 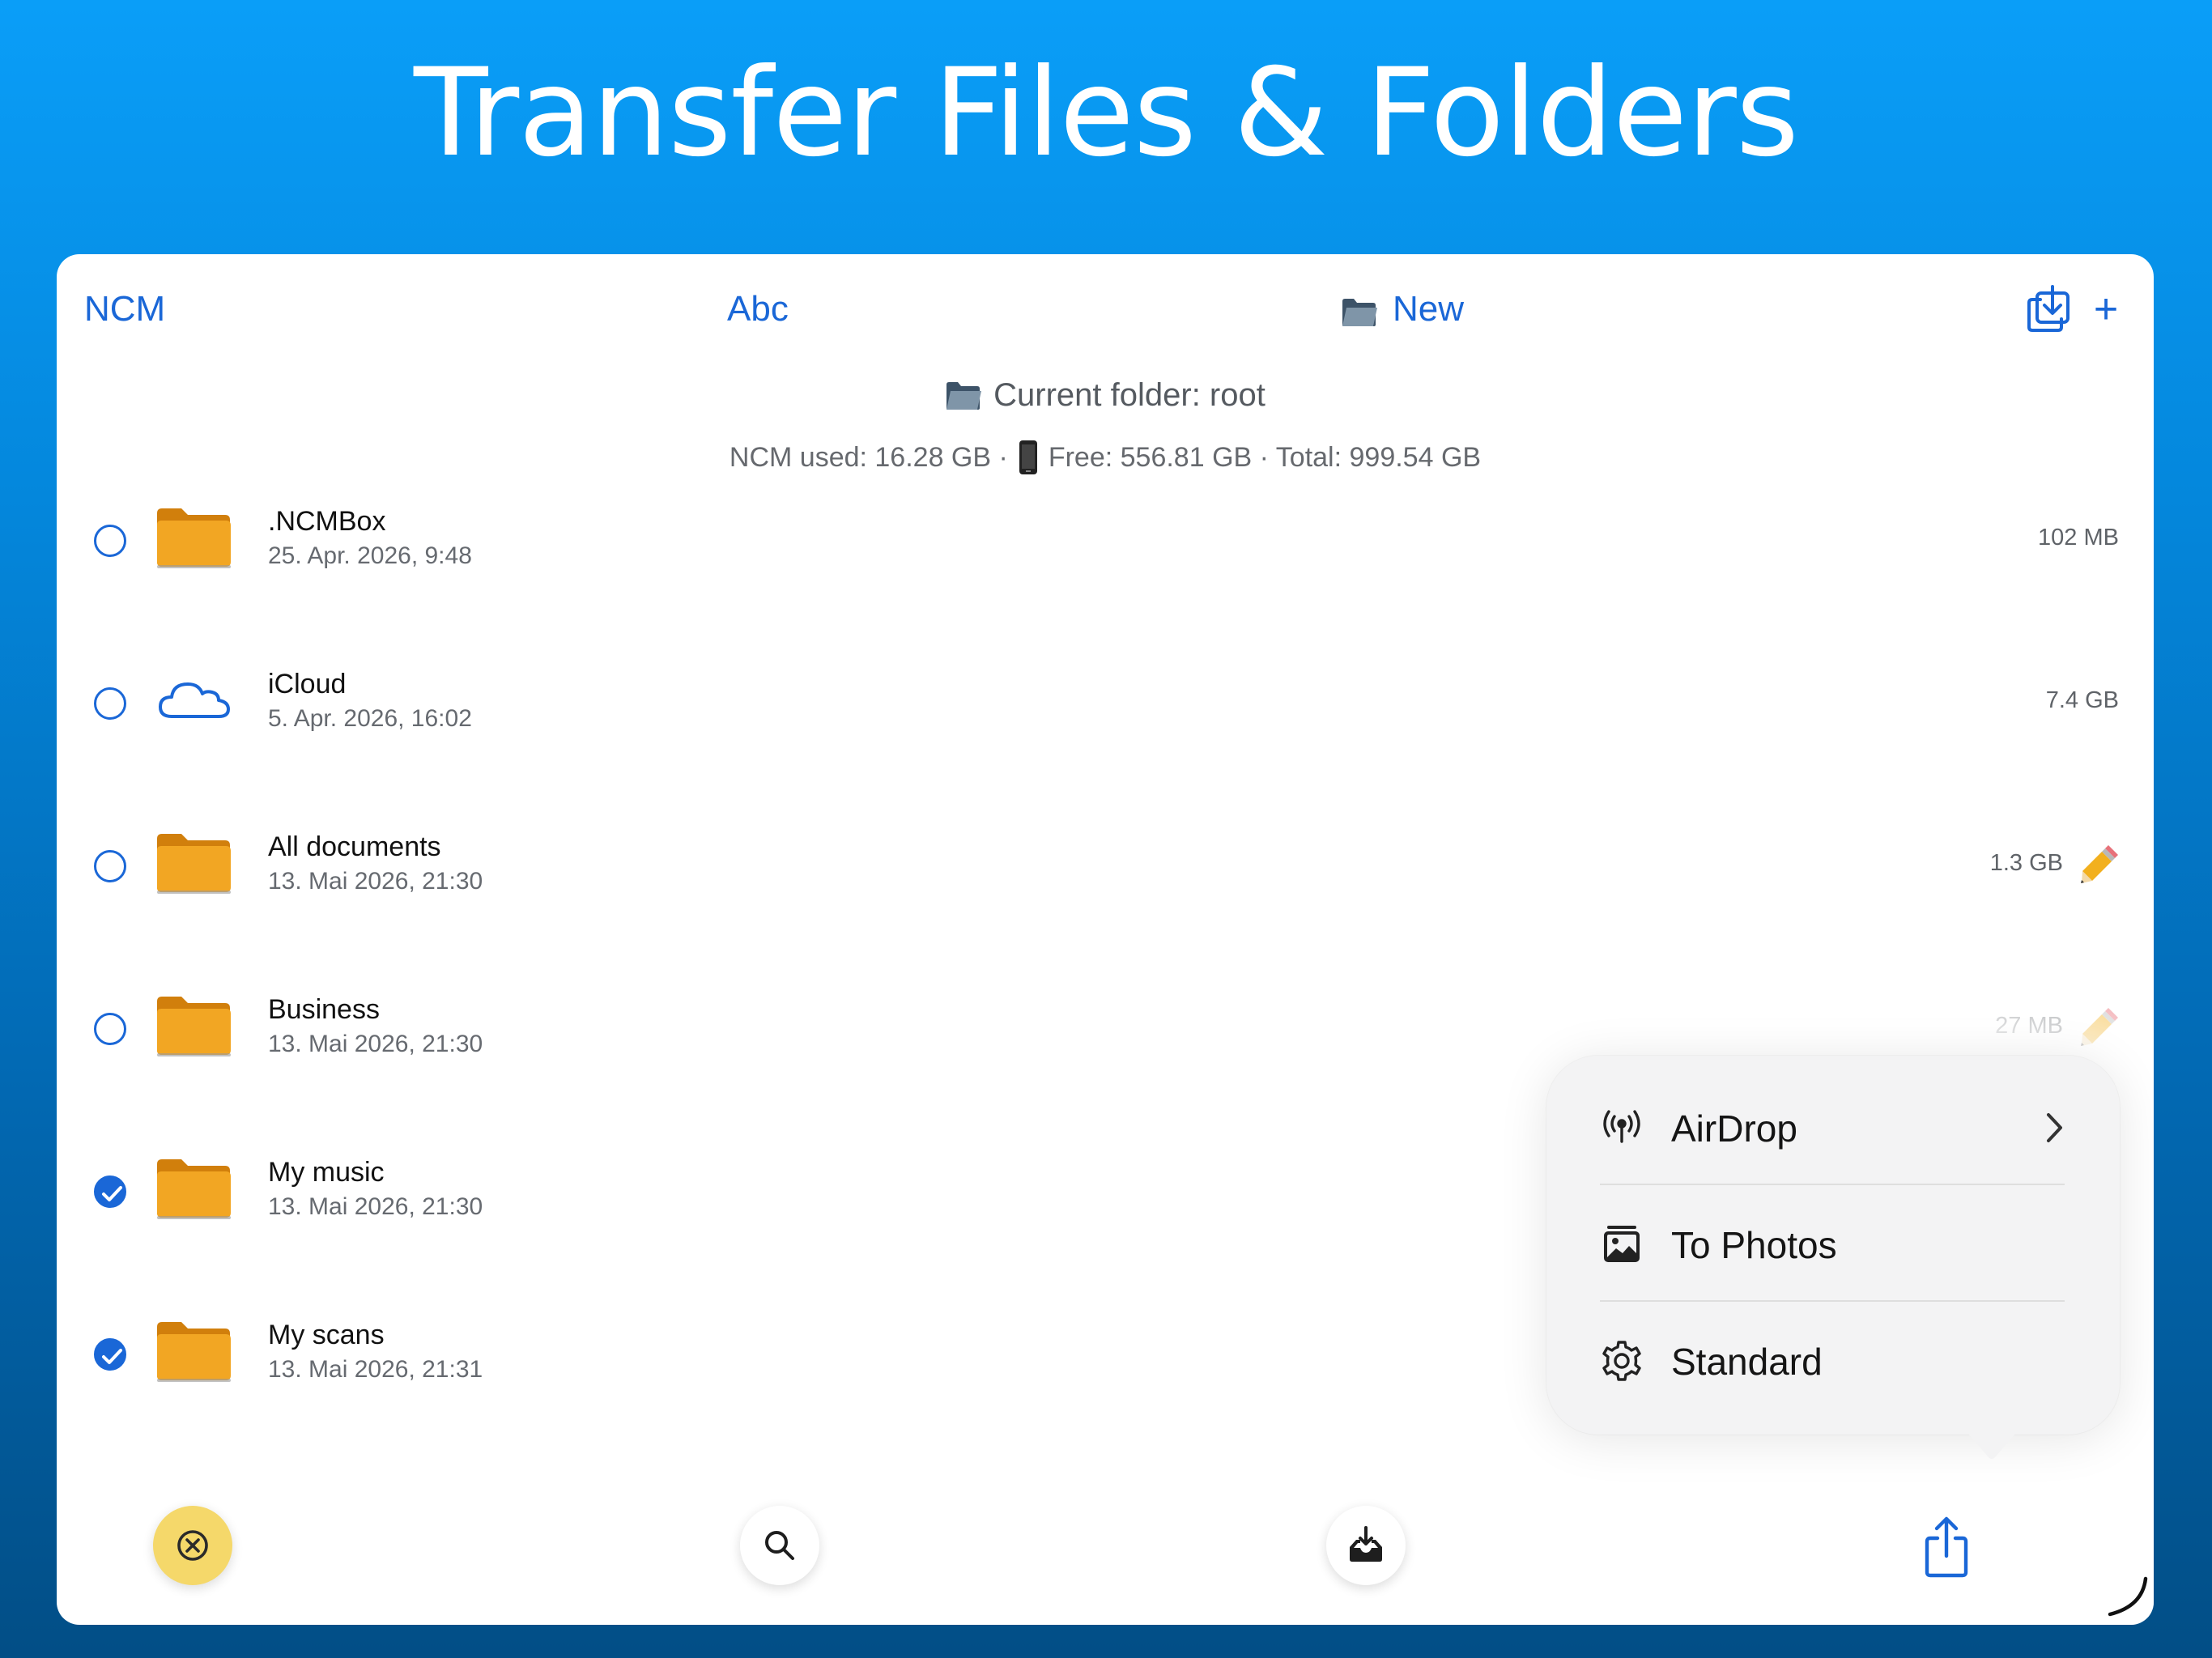 What do you see at coordinates (2128, 1596) in the screenshot?
I see `resize-handle` at bounding box center [2128, 1596].